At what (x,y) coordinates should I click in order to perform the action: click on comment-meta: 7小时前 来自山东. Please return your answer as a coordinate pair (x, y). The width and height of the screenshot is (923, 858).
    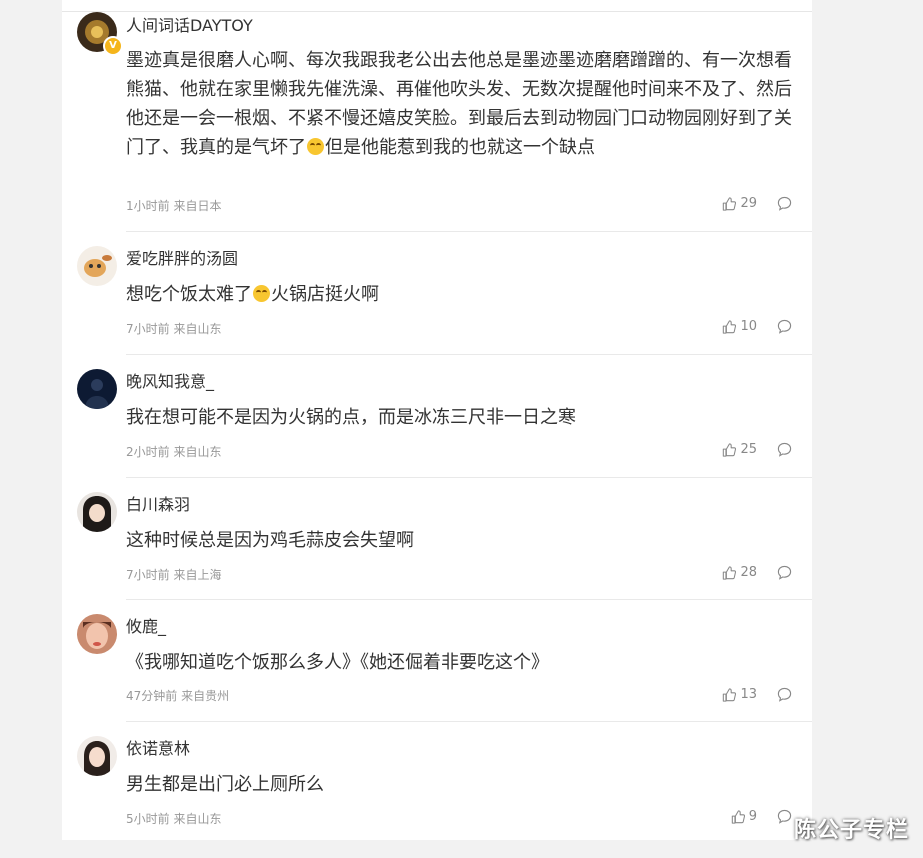
    Looking at the image, I should click on (174, 329).